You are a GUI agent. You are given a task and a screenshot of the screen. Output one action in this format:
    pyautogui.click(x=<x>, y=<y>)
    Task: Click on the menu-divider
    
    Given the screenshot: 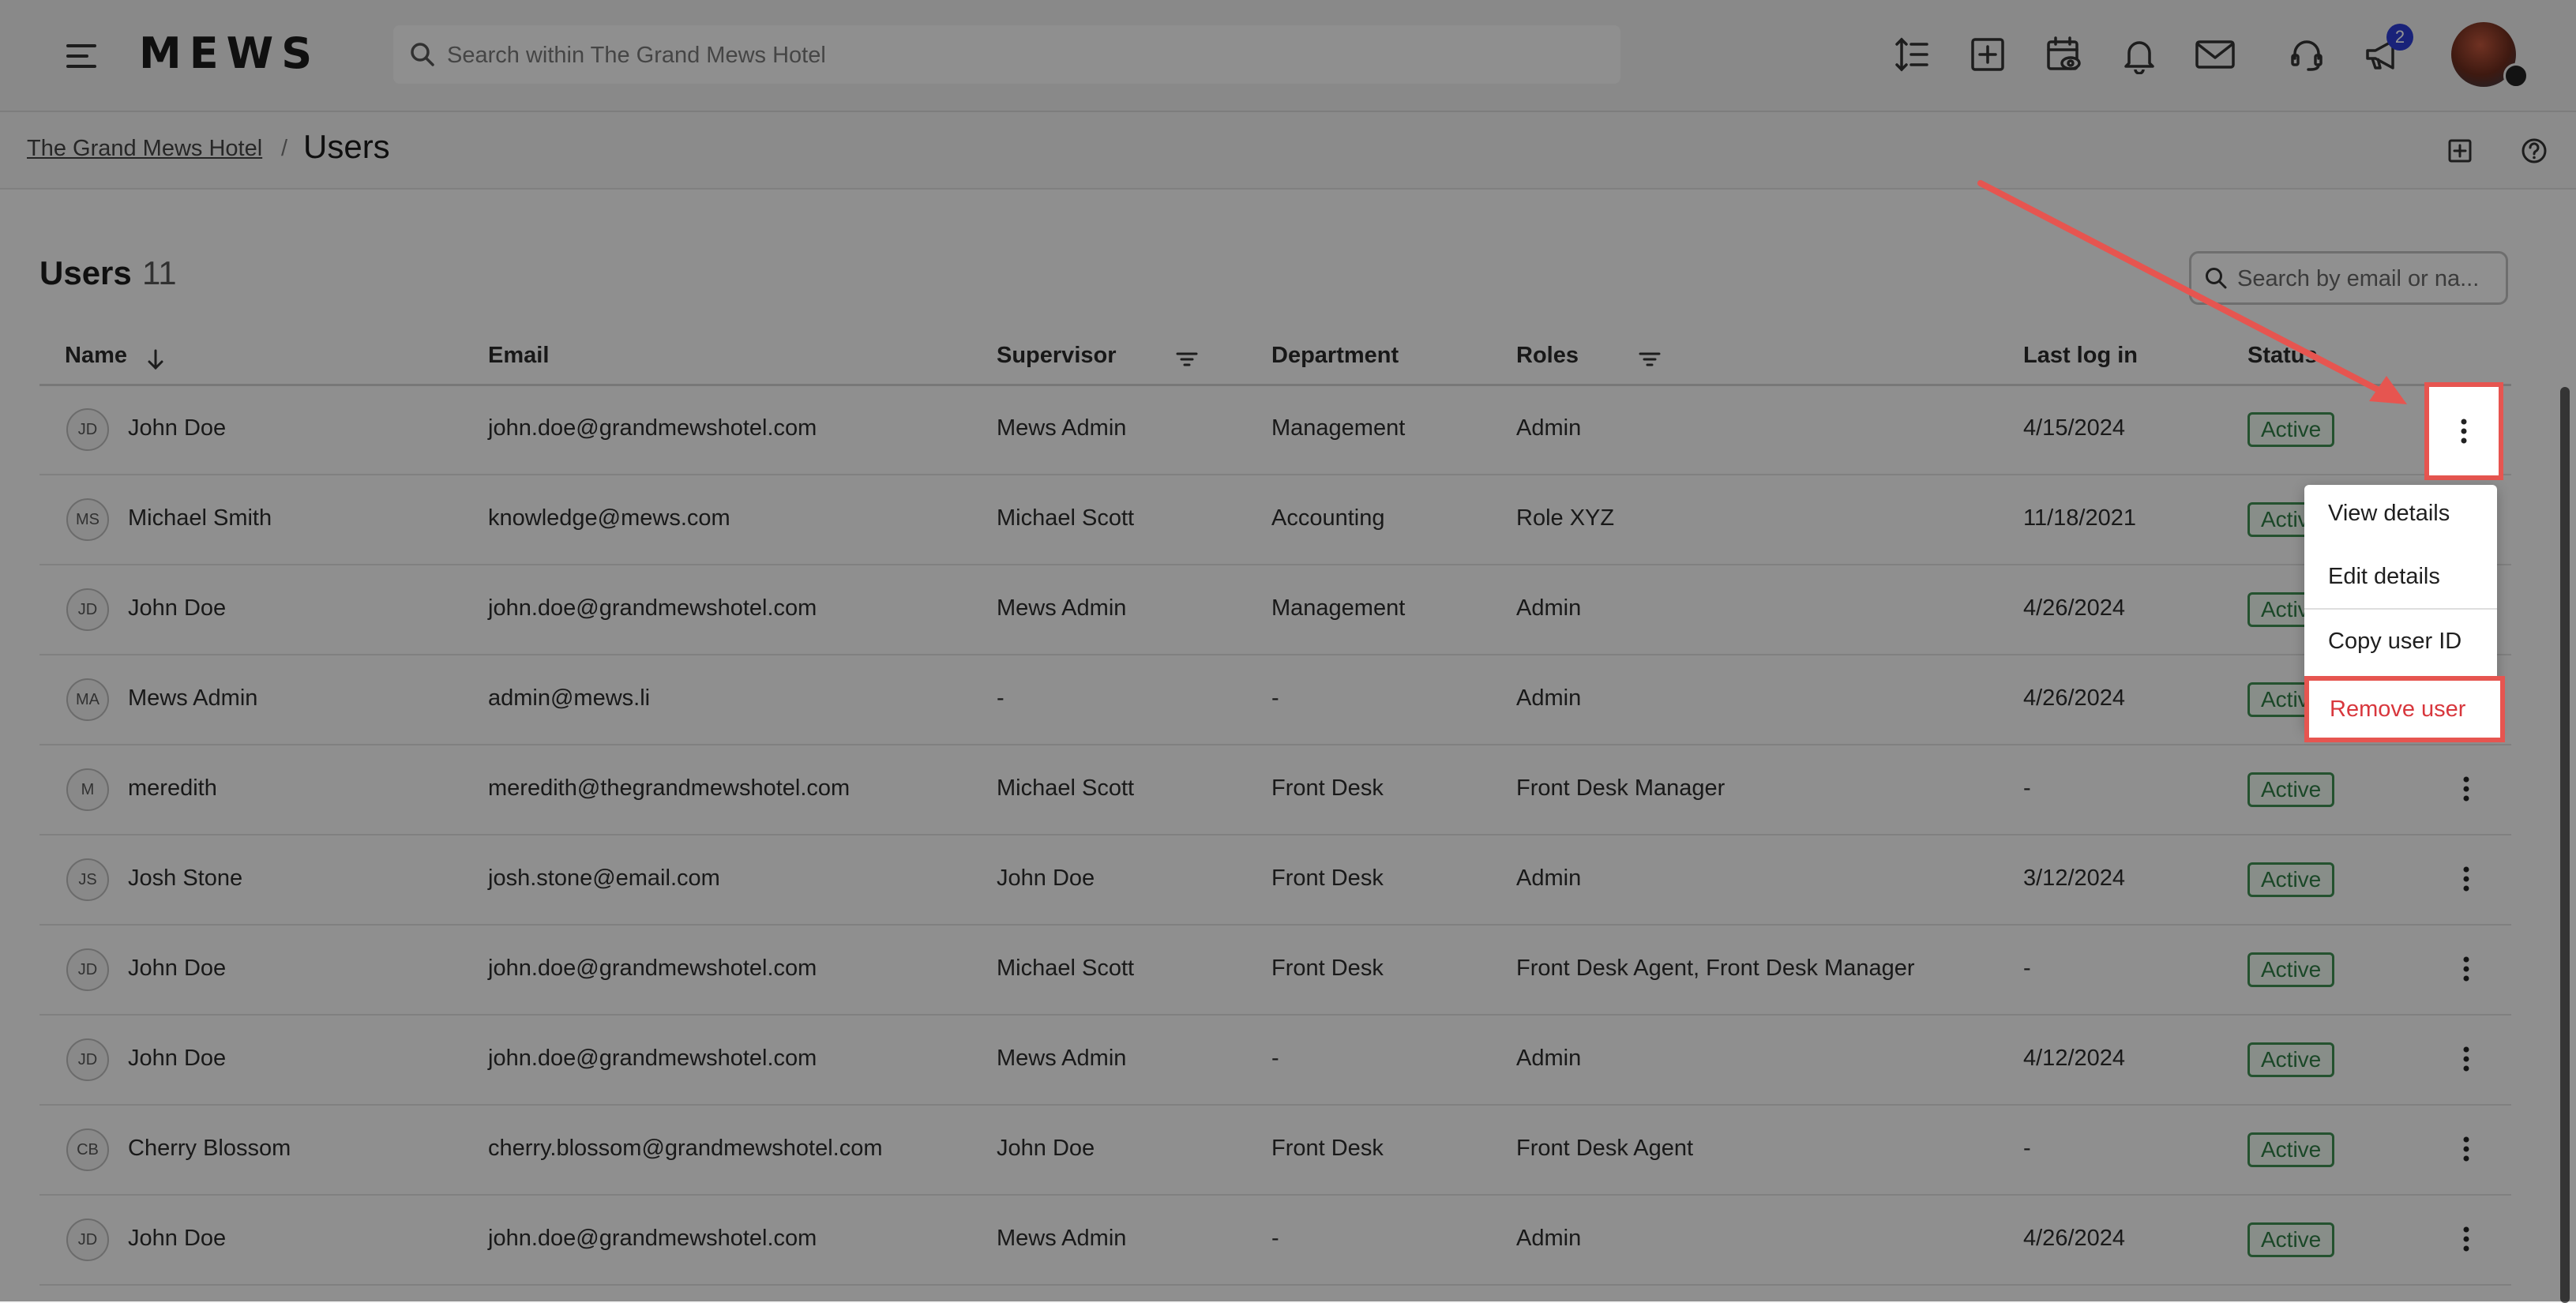 What is the action you would take?
    pyautogui.click(x=2400, y=609)
    